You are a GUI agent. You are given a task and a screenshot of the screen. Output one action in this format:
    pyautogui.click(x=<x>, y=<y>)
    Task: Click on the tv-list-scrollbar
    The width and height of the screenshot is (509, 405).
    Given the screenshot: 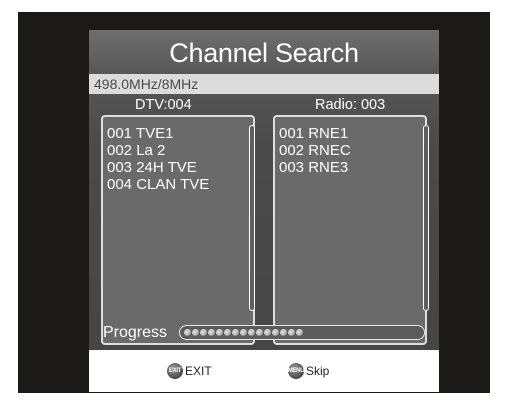 What is the action you would take?
    pyautogui.click(x=252, y=218)
    